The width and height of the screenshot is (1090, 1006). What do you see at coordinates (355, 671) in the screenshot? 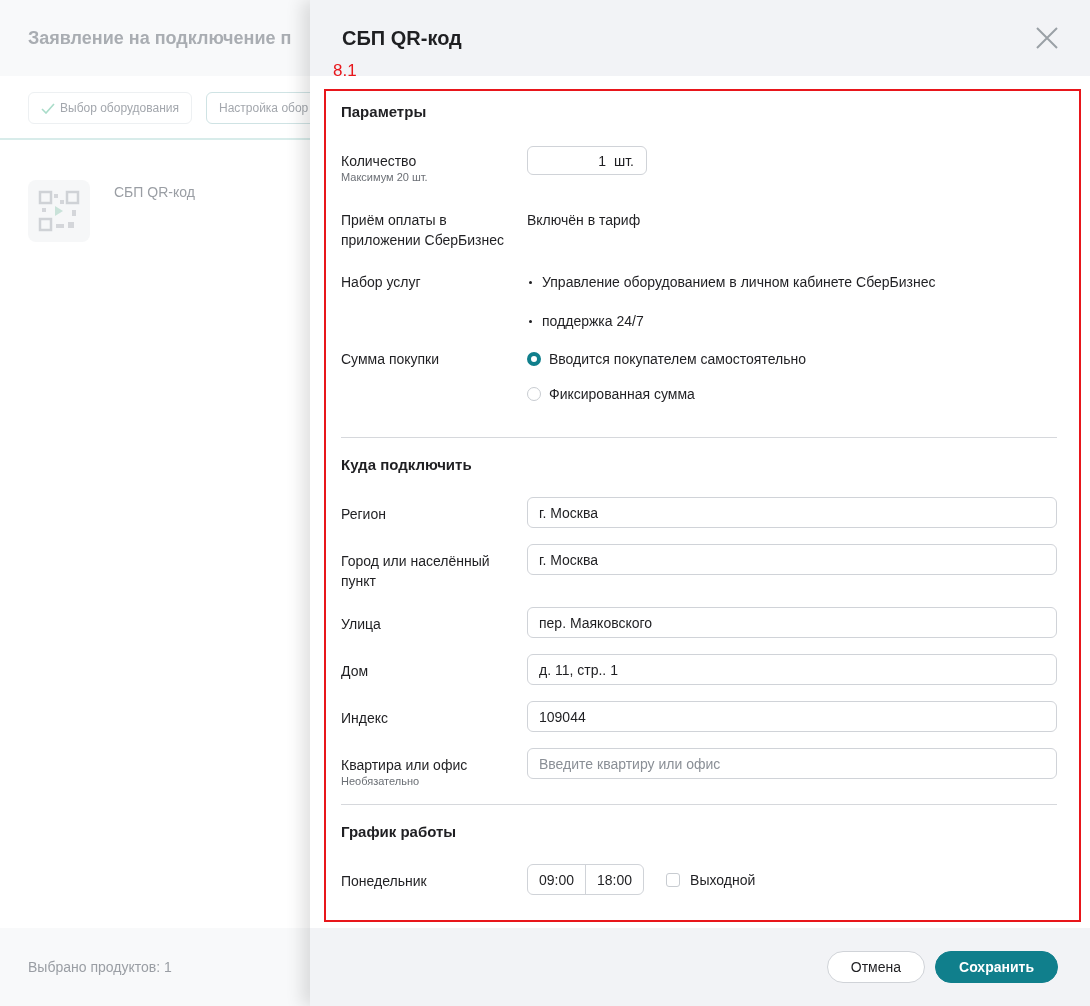
I see `field-label: Дом` at bounding box center [355, 671].